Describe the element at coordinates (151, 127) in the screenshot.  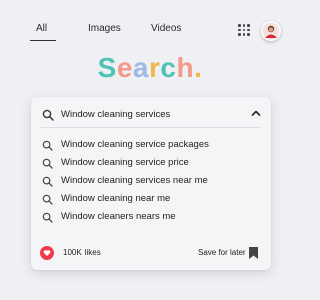
I see `divider` at that location.